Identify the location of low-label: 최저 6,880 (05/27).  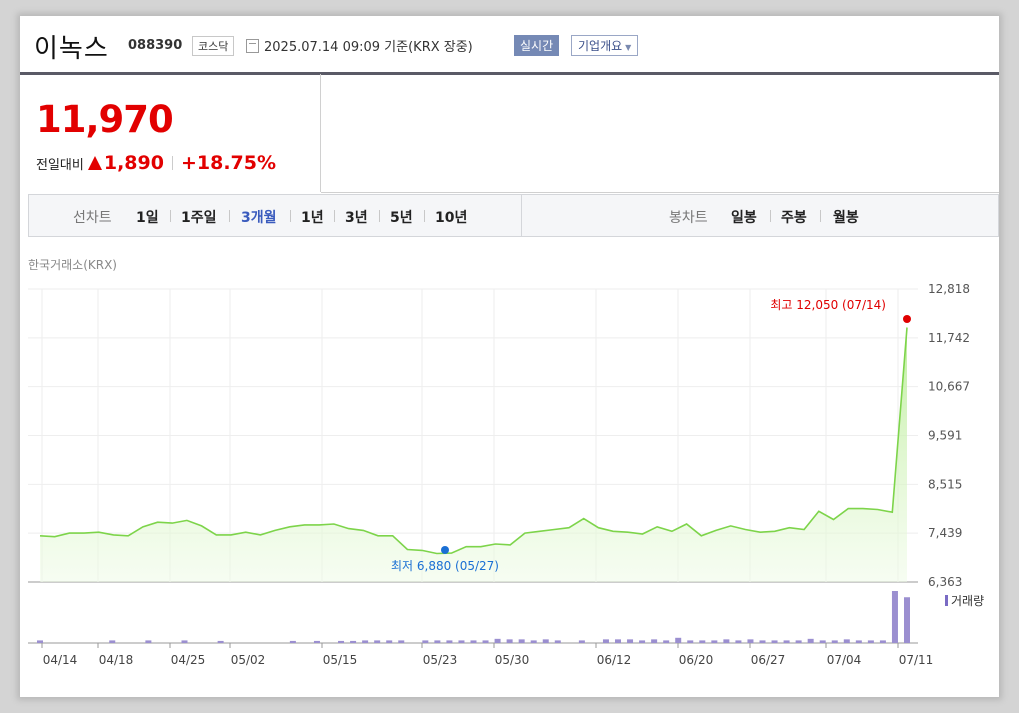
(445, 566).